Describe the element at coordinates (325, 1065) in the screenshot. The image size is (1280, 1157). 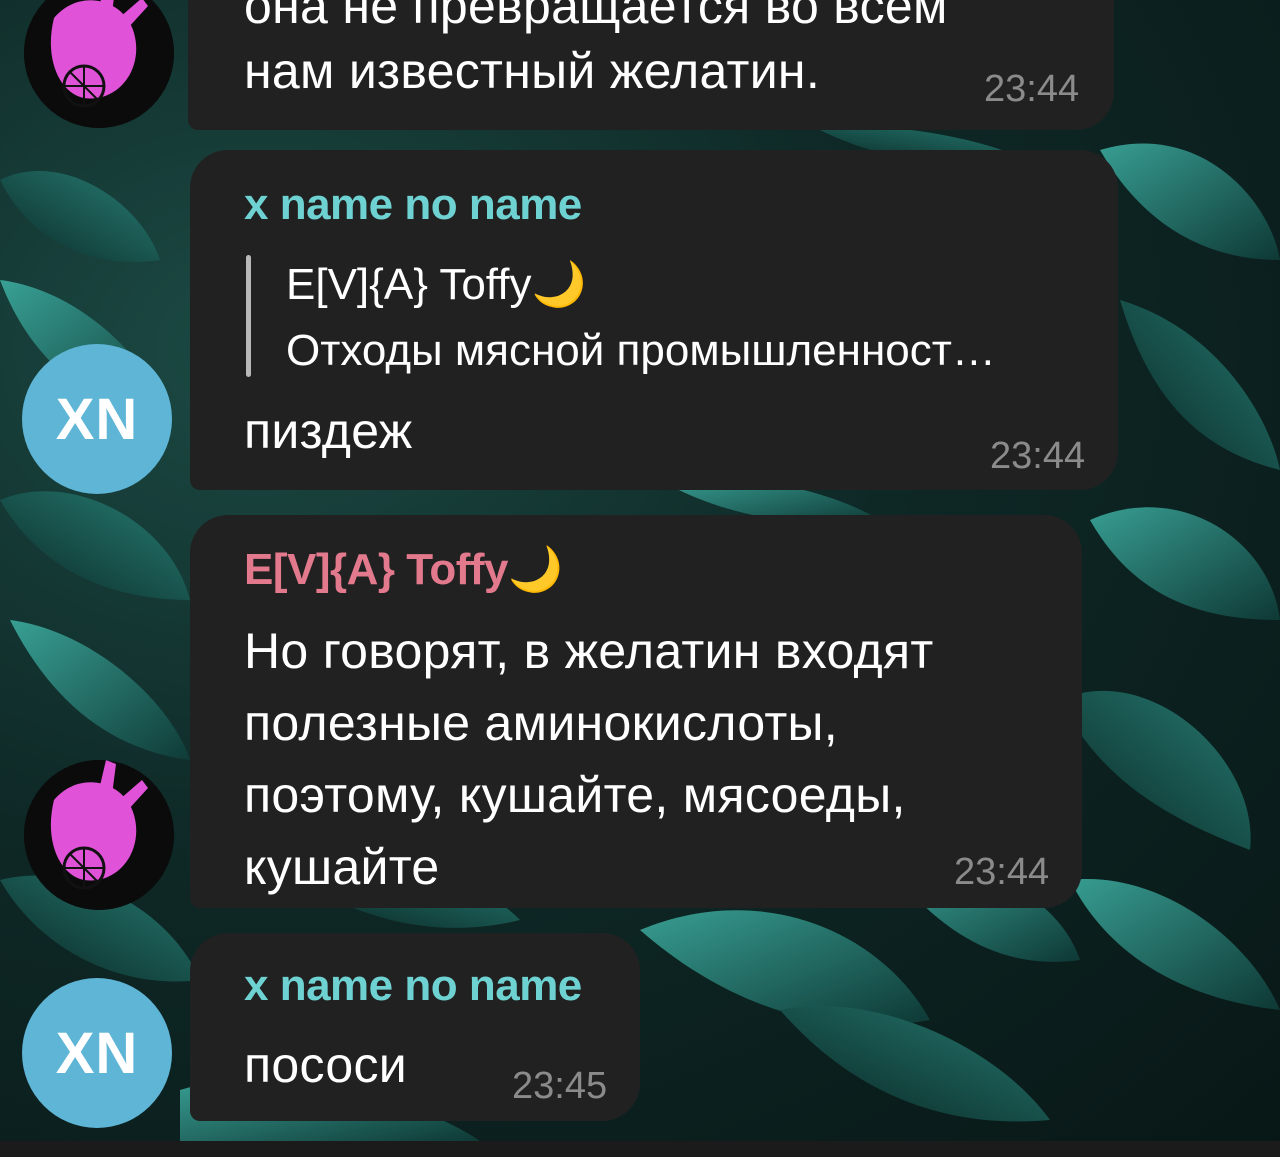
I see `message-text: пососи` at that location.